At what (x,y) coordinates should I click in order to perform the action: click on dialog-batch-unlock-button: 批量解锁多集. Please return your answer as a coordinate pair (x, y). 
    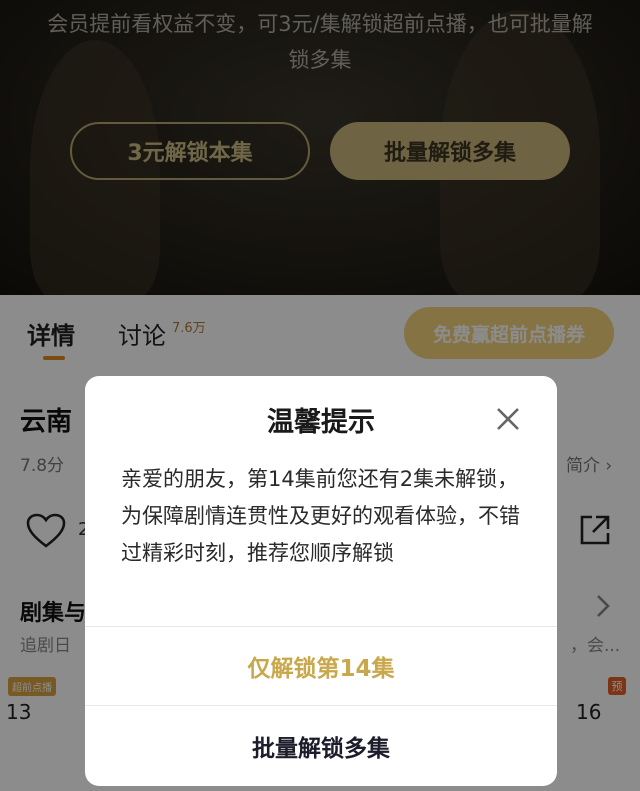
    Looking at the image, I should click on (321, 746).